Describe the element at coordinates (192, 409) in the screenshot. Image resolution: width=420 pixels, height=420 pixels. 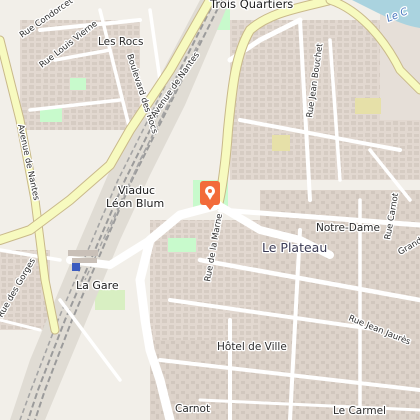
I see `label-carnot: Carnot` at that location.